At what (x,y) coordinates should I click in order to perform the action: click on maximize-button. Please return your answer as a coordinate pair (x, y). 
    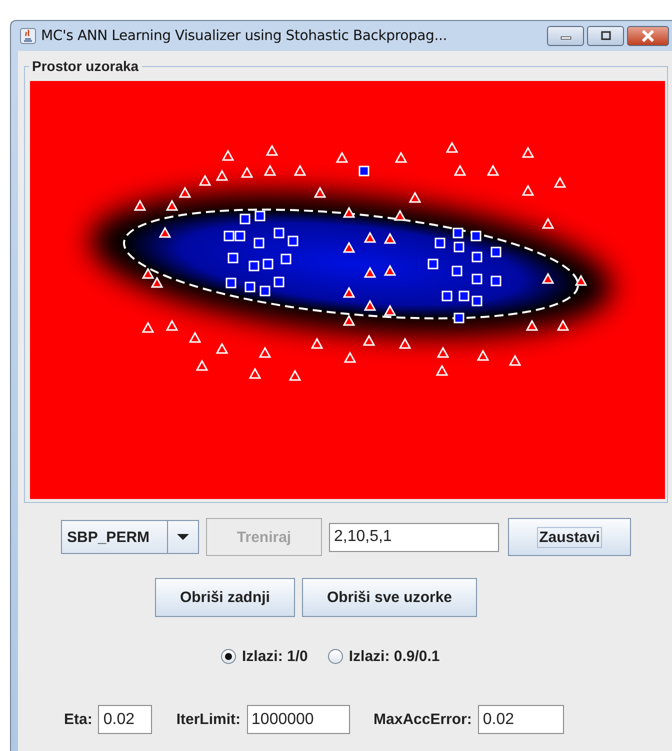
    Looking at the image, I should click on (605, 36).